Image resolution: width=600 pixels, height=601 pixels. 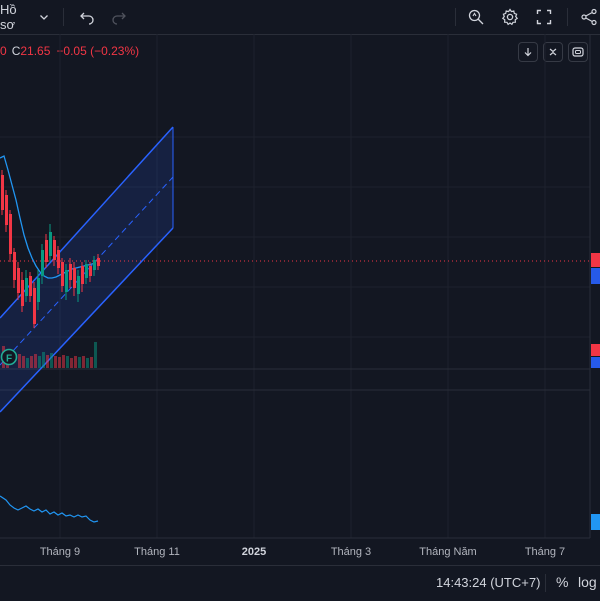 What do you see at coordinates (562, 582) in the screenshot?
I see `percent-scale-toggle: %` at bounding box center [562, 582].